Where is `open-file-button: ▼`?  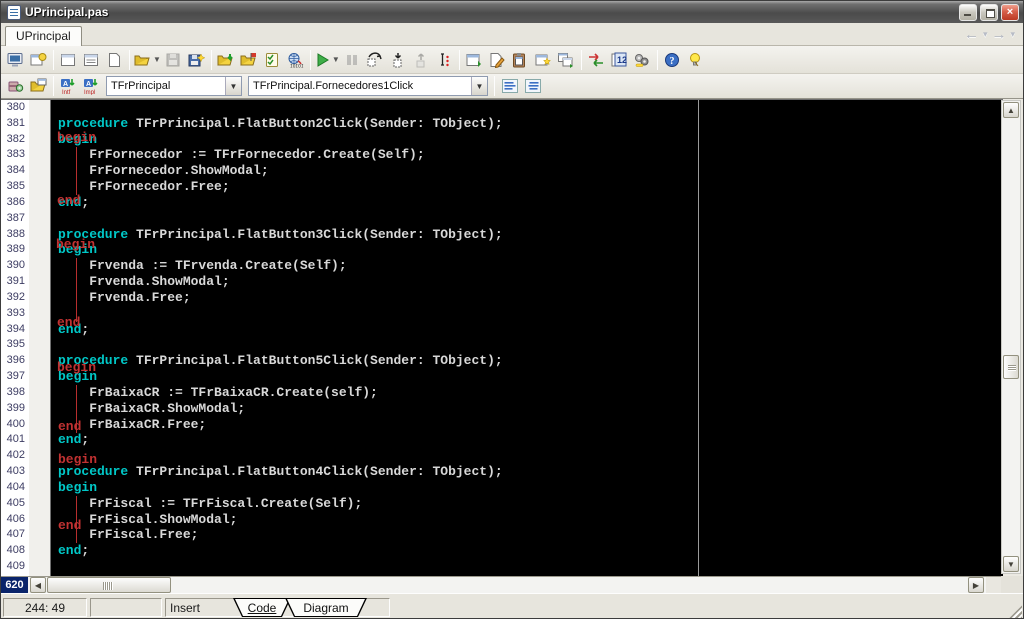 open-file-button: ▼ is located at coordinates (147, 60).